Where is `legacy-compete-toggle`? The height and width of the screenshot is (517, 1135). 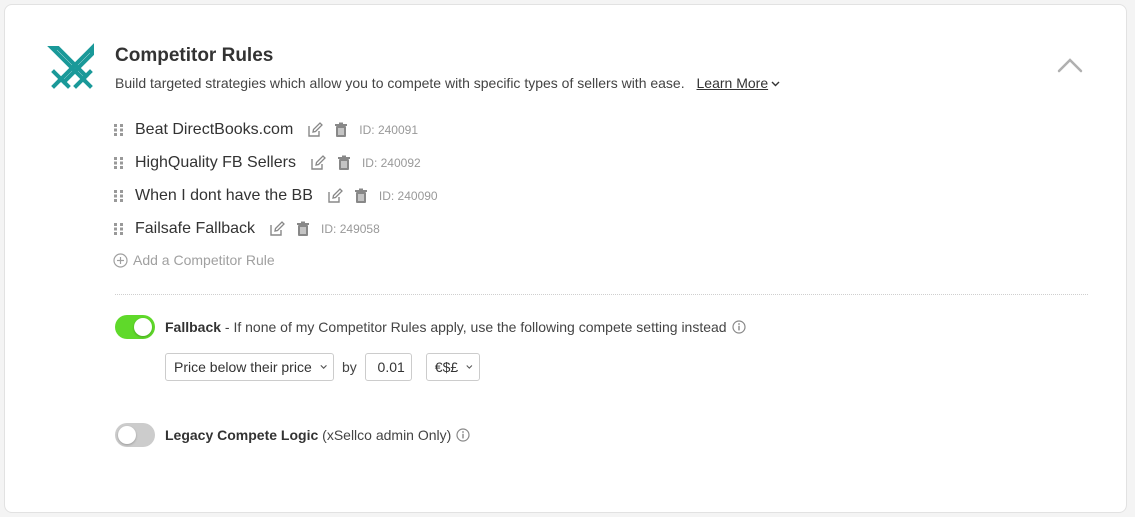 legacy-compete-toggle is located at coordinates (135, 435).